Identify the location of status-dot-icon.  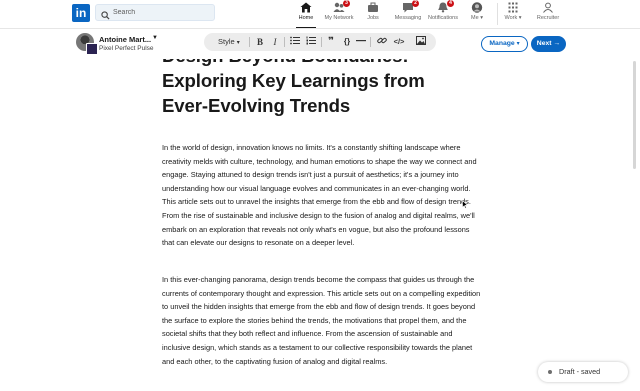
(550, 372).